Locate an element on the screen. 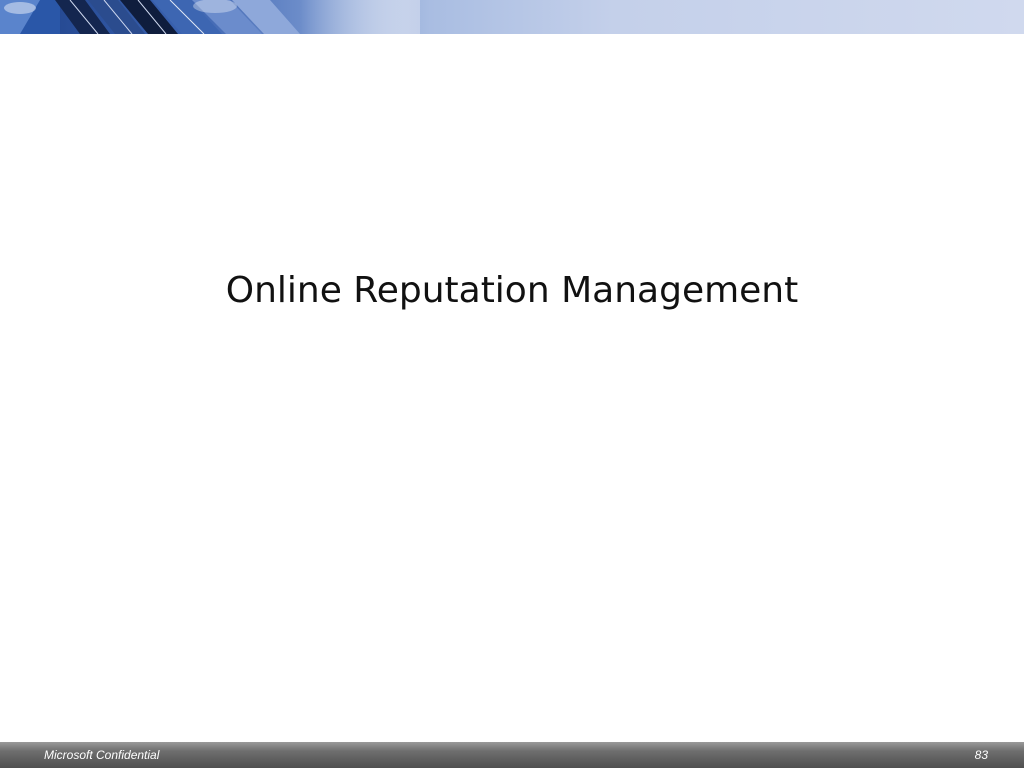 The image size is (1024, 768). footer-bar: Microsoft Confidential 83 is located at coordinates (512, 755).